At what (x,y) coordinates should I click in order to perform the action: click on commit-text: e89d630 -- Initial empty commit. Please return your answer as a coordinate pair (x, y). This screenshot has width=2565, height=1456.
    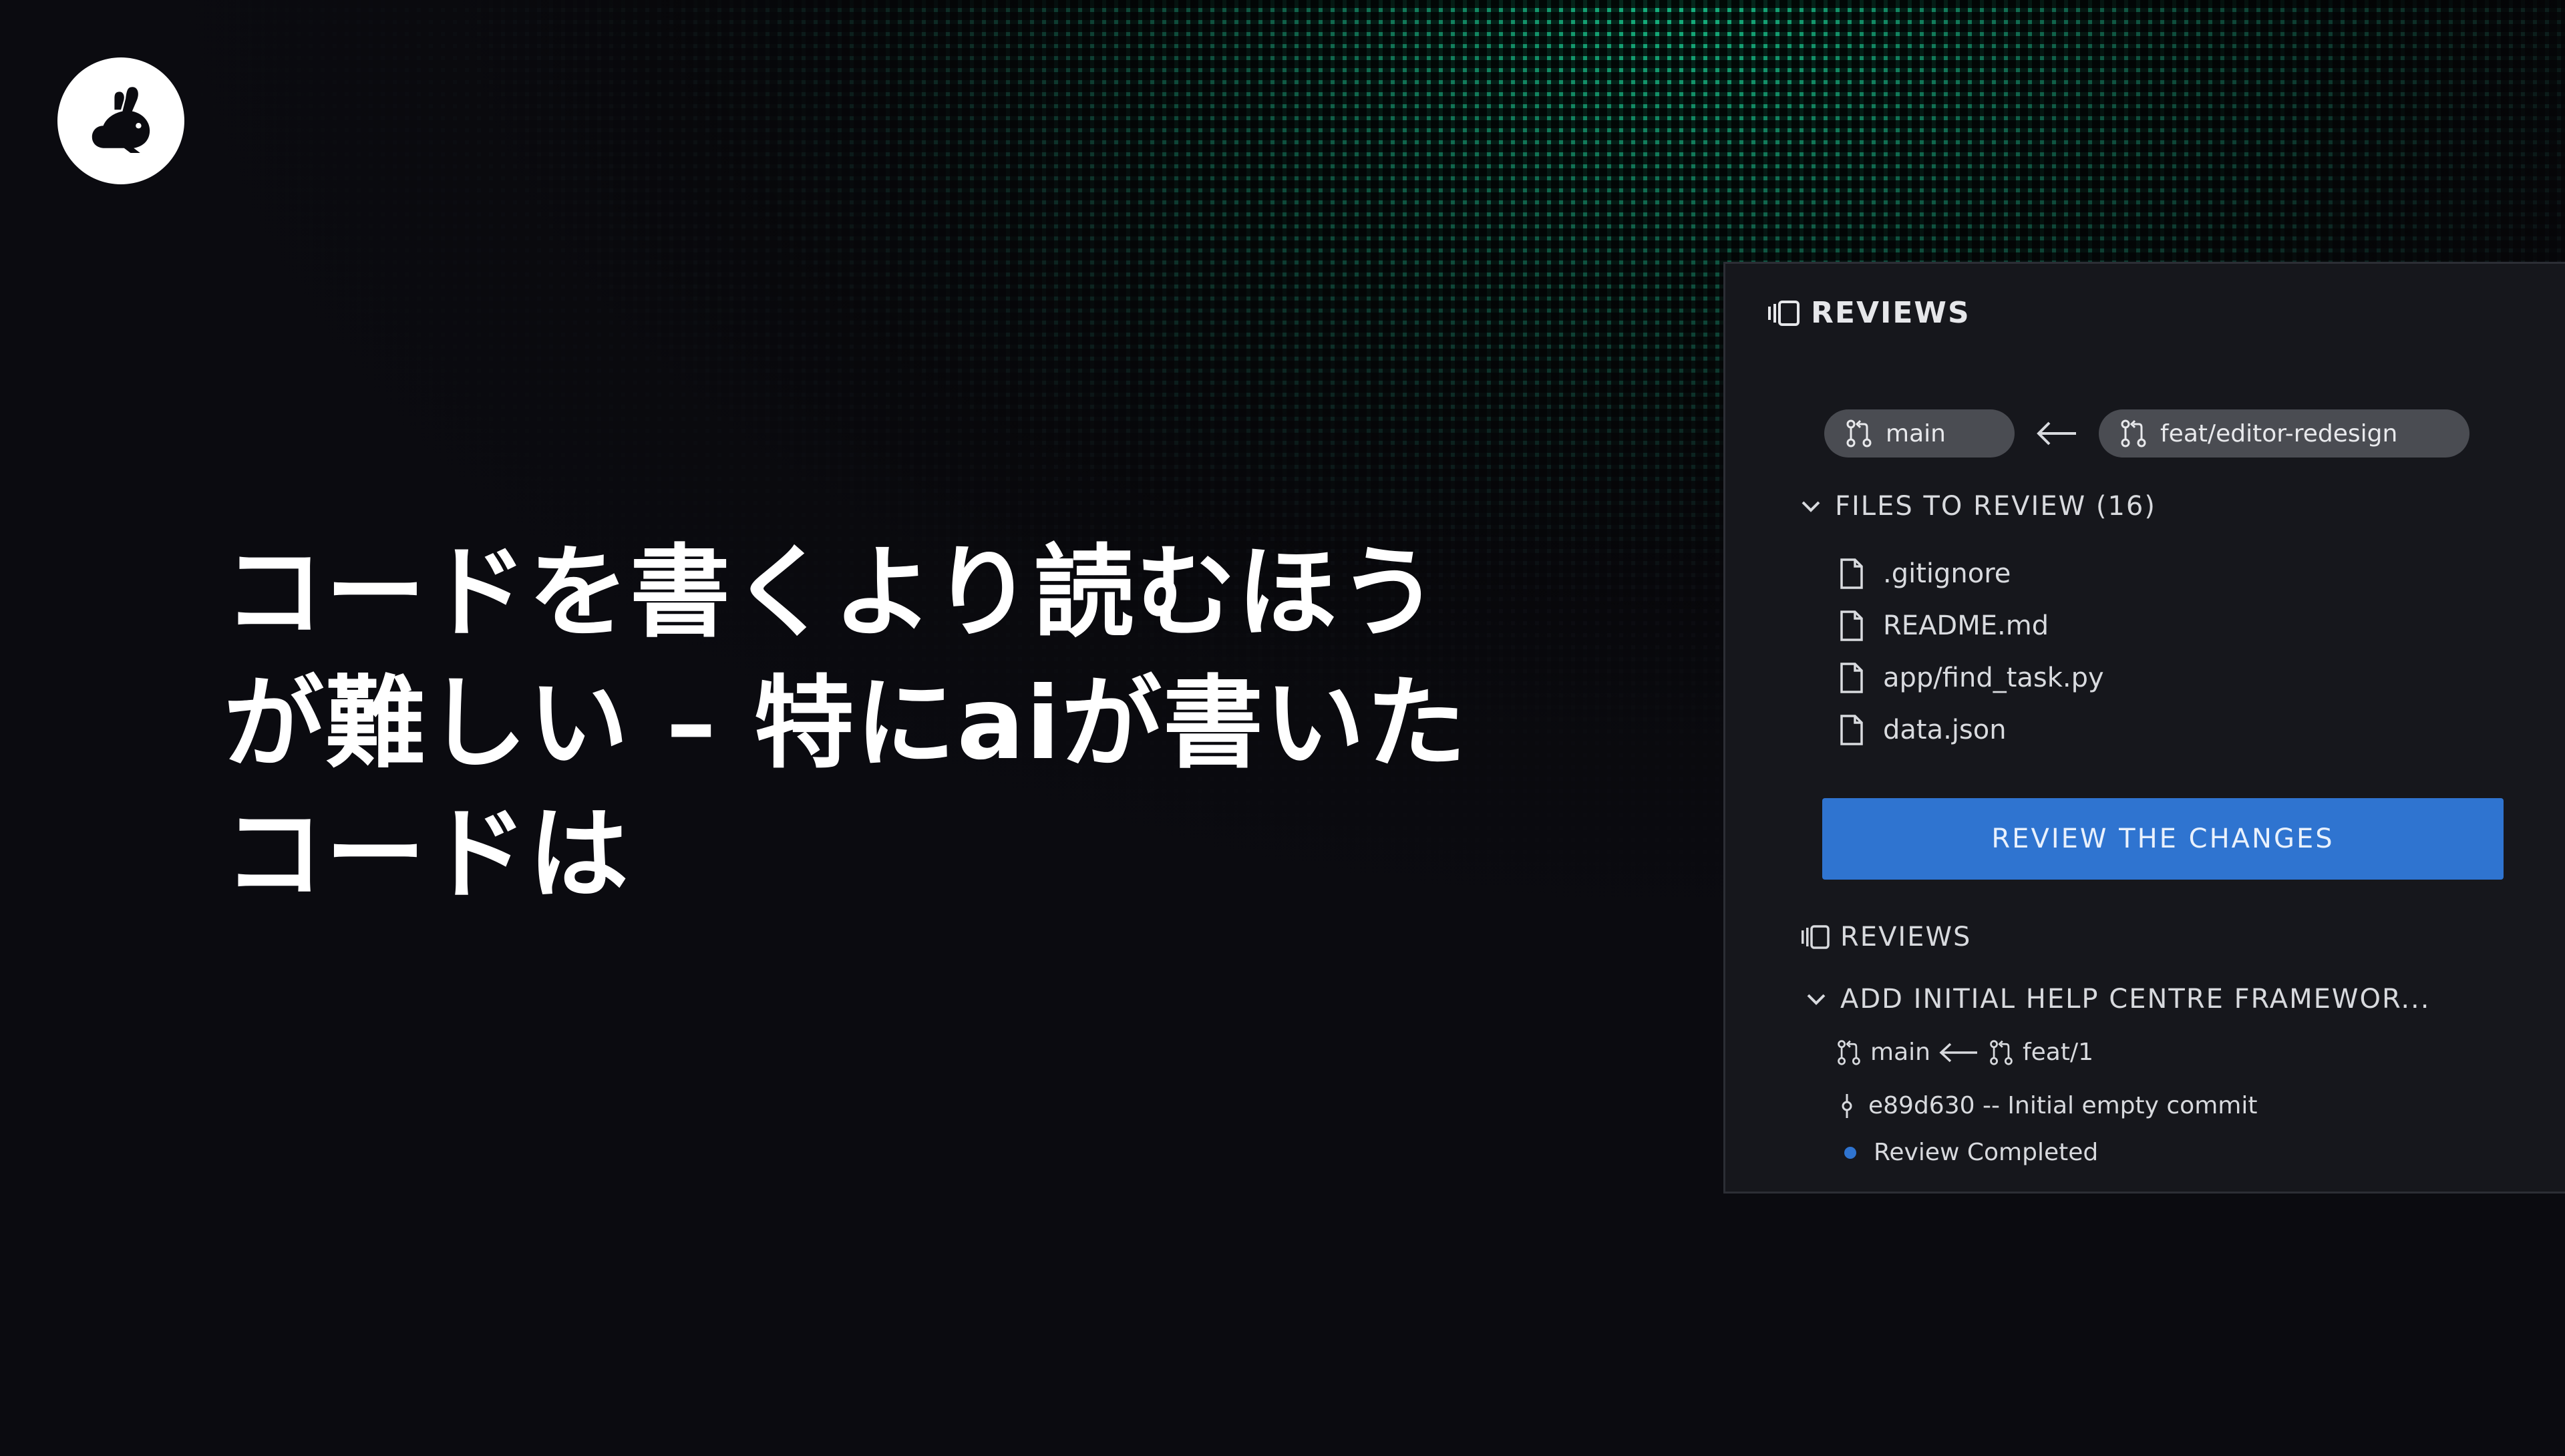
    Looking at the image, I should click on (2063, 1106).